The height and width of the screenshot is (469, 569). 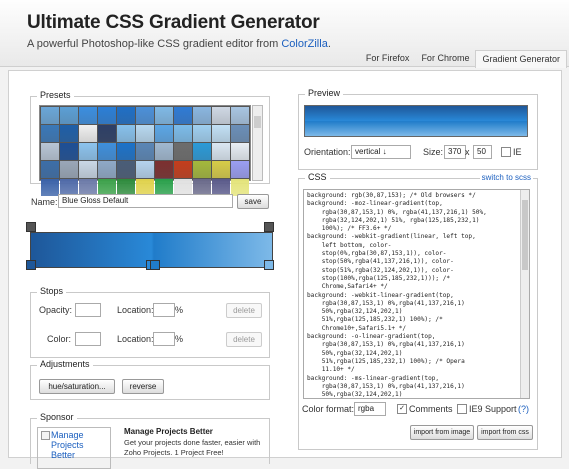 What do you see at coordinates (524, 294) in the screenshot?
I see `css-code-scrollbar` at bounding box center [524, 294].